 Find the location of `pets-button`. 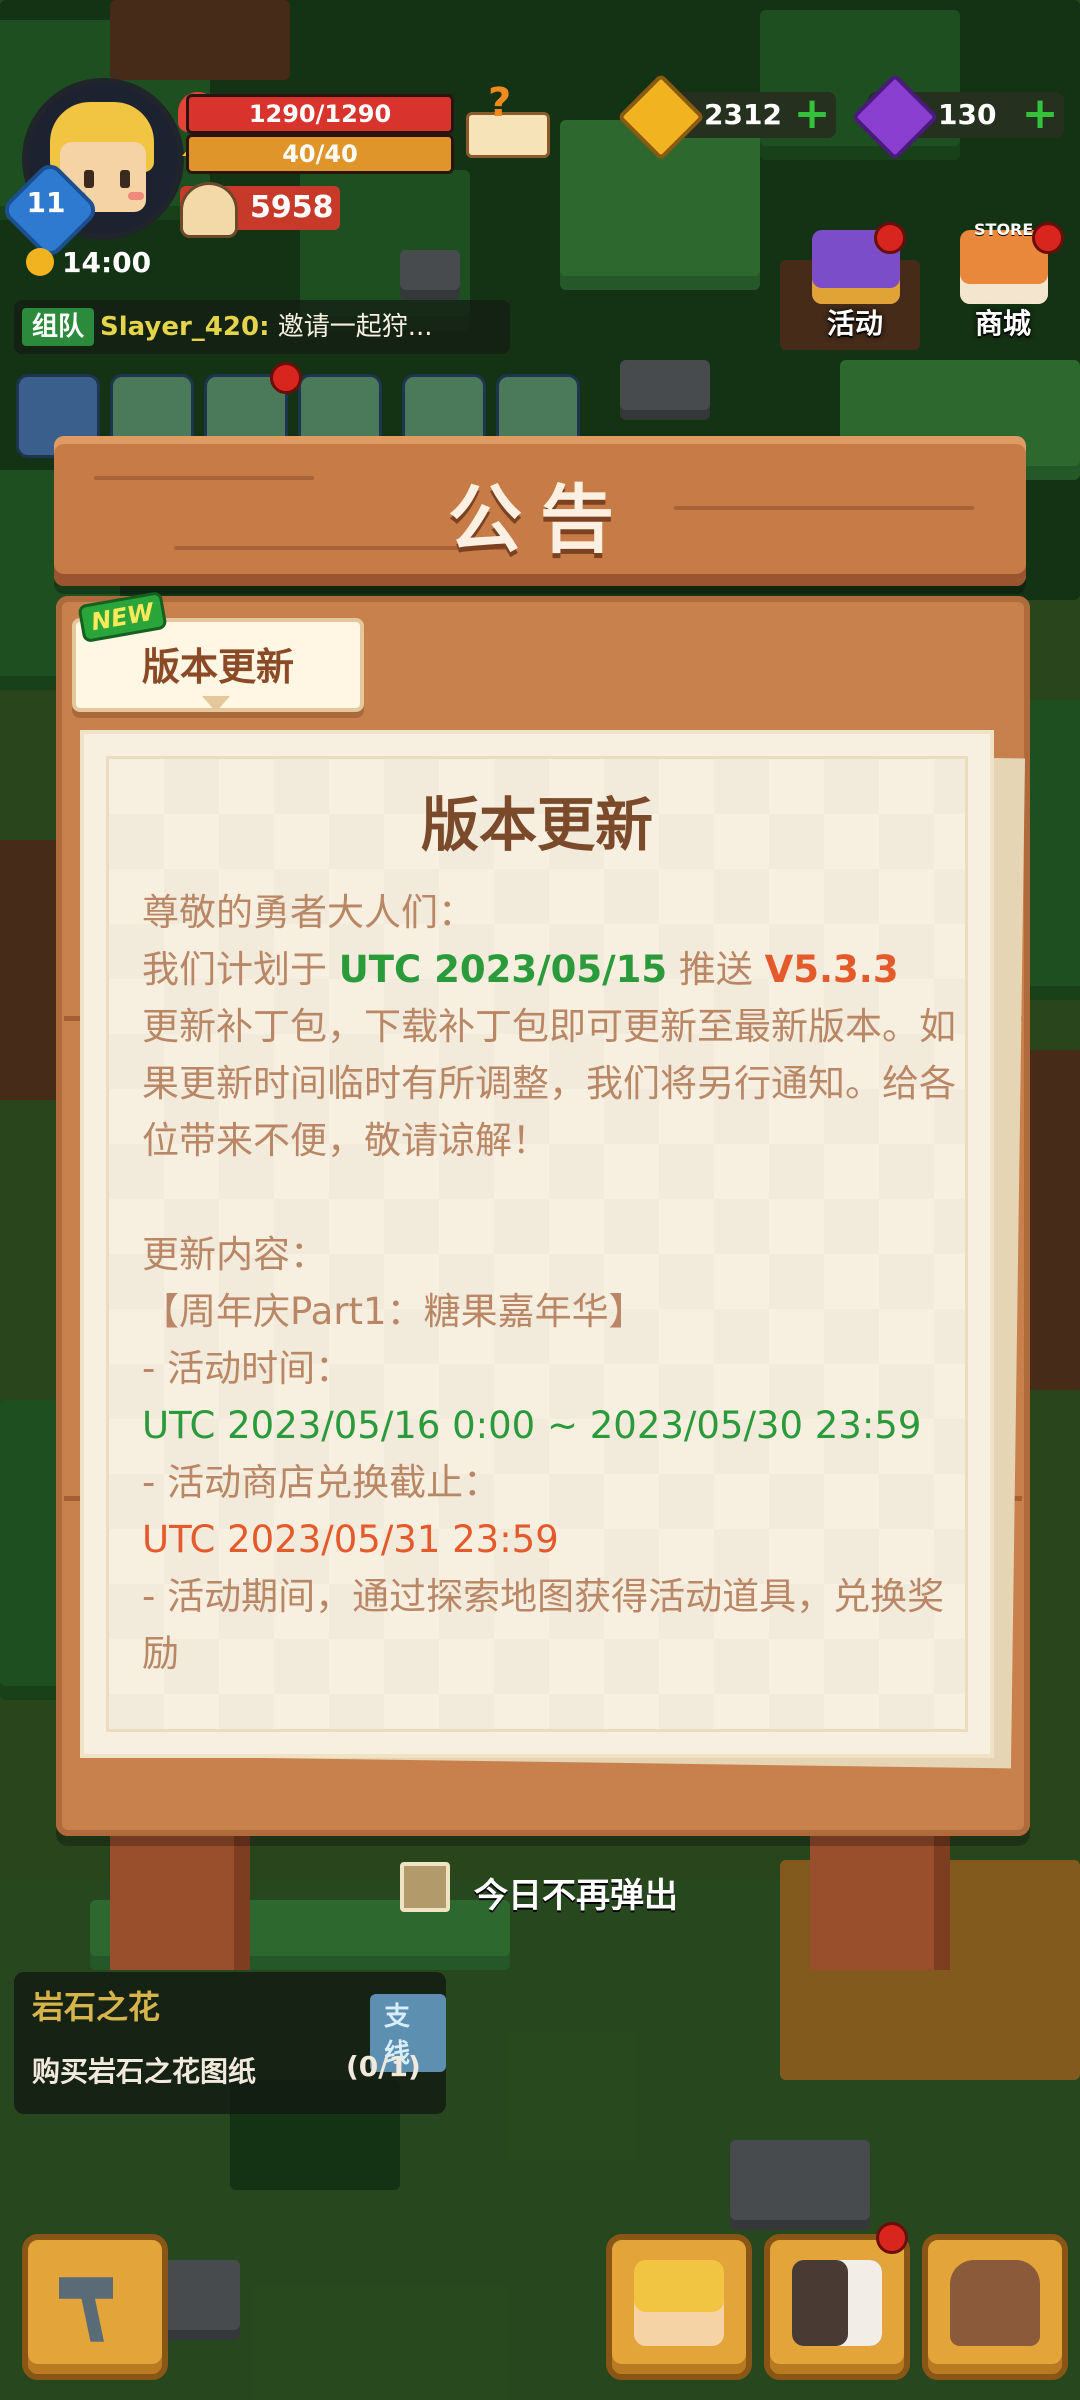

pets-button is located at coordinates (837, 2307).